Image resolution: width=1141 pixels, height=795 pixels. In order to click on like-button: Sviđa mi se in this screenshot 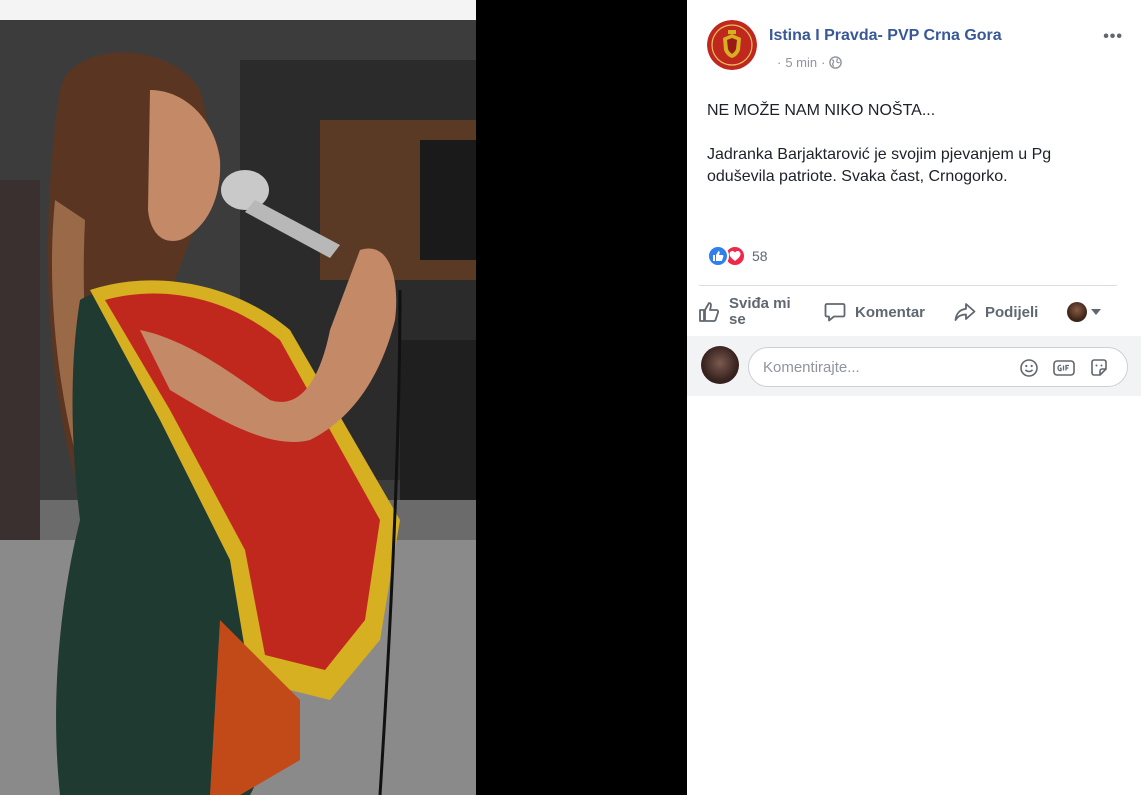, I will do `click(749, 312)`.